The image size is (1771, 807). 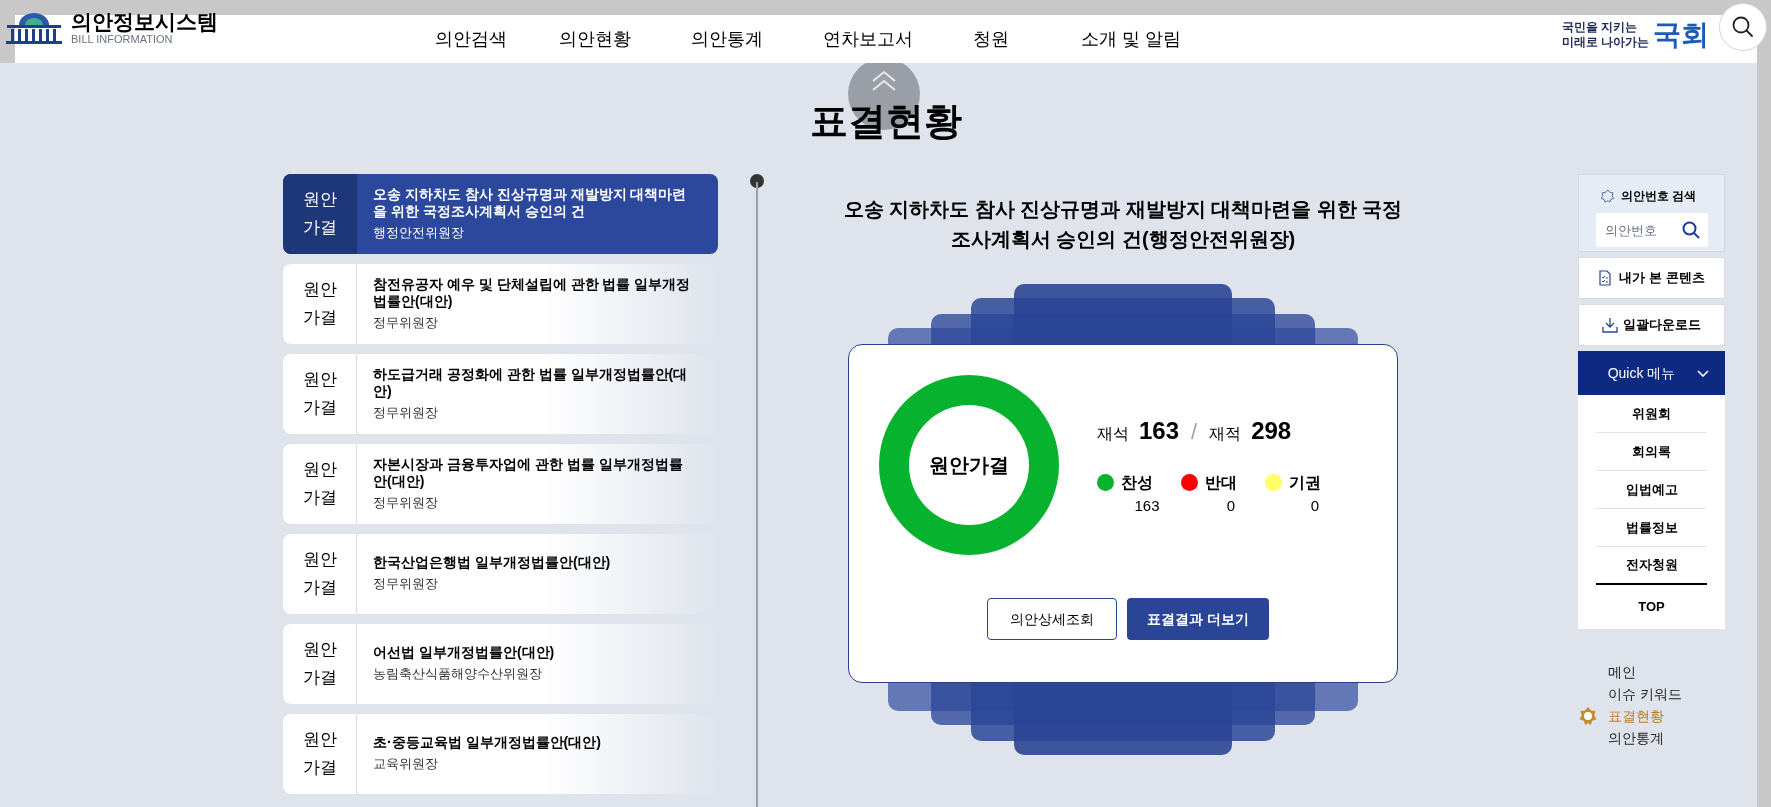 What do you see at coordinates (1052, 619) in the screenshot?
I see `bill-detail-button: 의안상세조회` at bounding box center [1052, 619].